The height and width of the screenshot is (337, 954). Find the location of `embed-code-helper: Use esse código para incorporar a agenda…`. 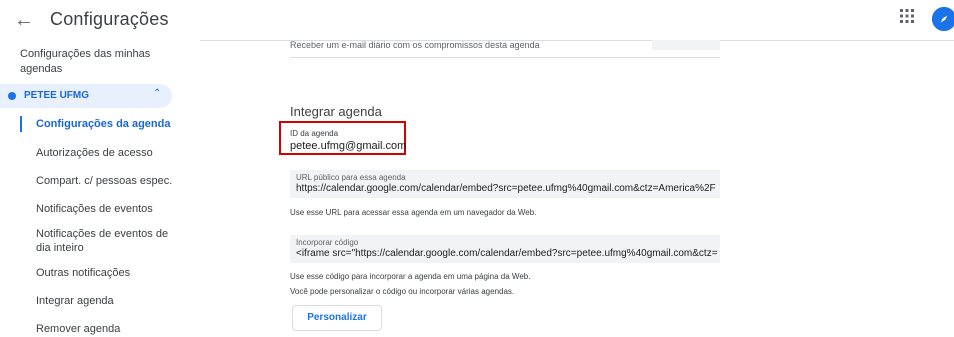

embed-code-helper: Use esse código para incorporar a agenda… is located at coordinates (410, 276).